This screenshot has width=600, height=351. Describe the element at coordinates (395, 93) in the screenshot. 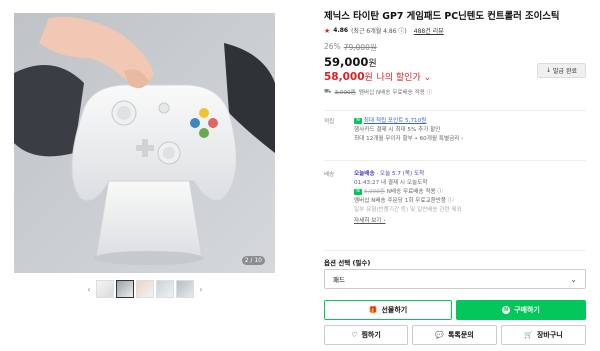

I see `shipping-note-text: 멤버십 N배송 무료배송 적용 ⓘ` at that location.